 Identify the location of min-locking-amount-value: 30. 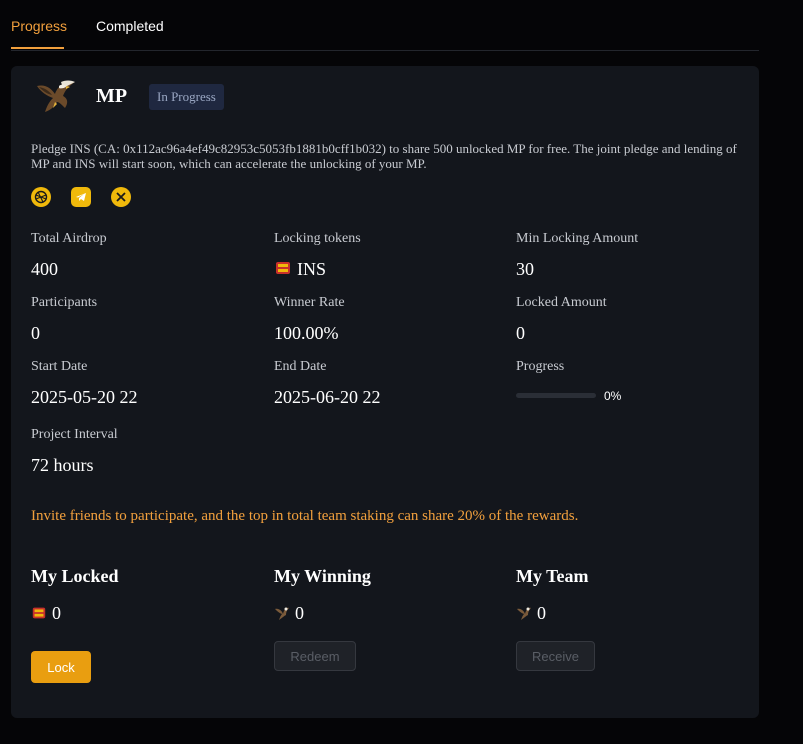
(525, 269).